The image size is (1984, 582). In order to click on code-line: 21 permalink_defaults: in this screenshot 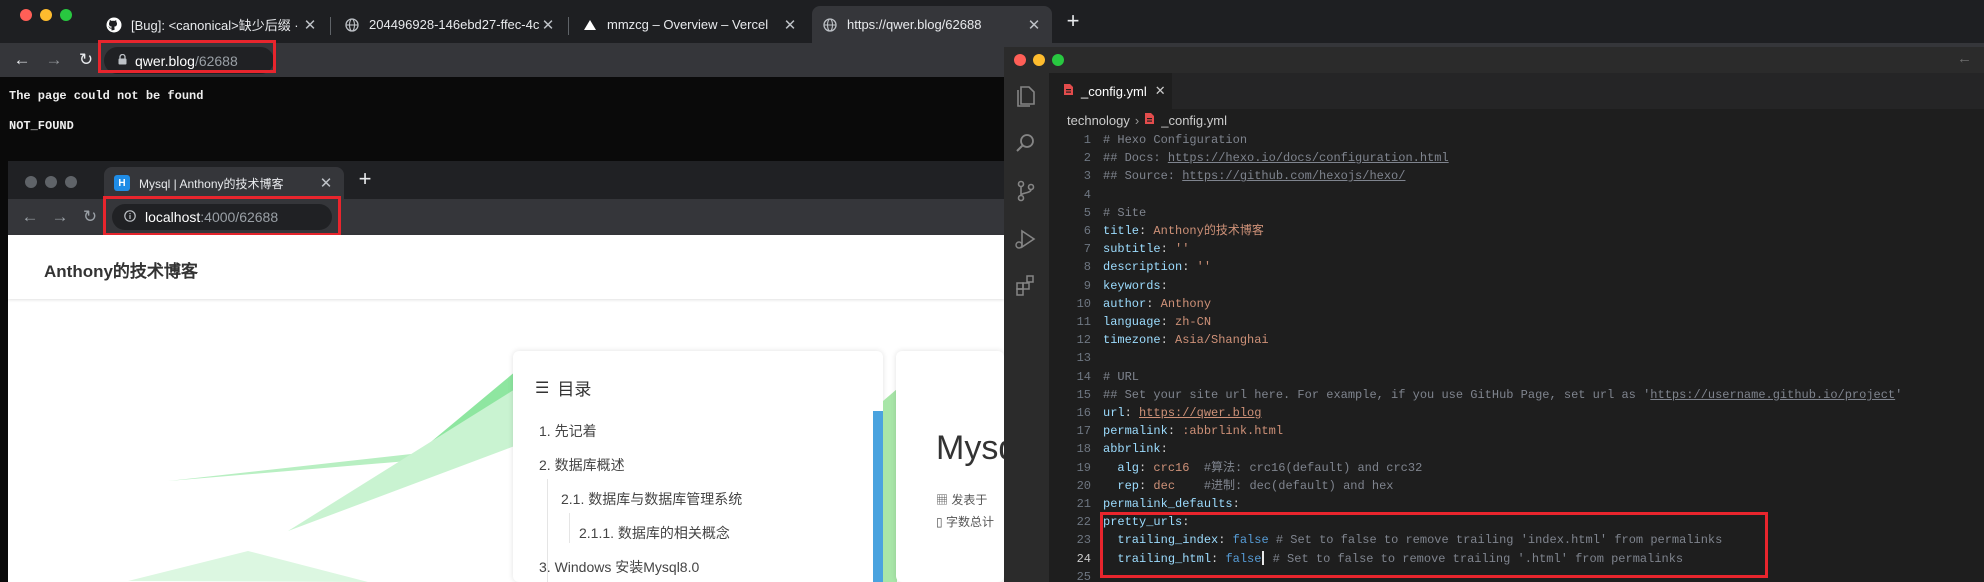, I will do `click(1516, 504)`.